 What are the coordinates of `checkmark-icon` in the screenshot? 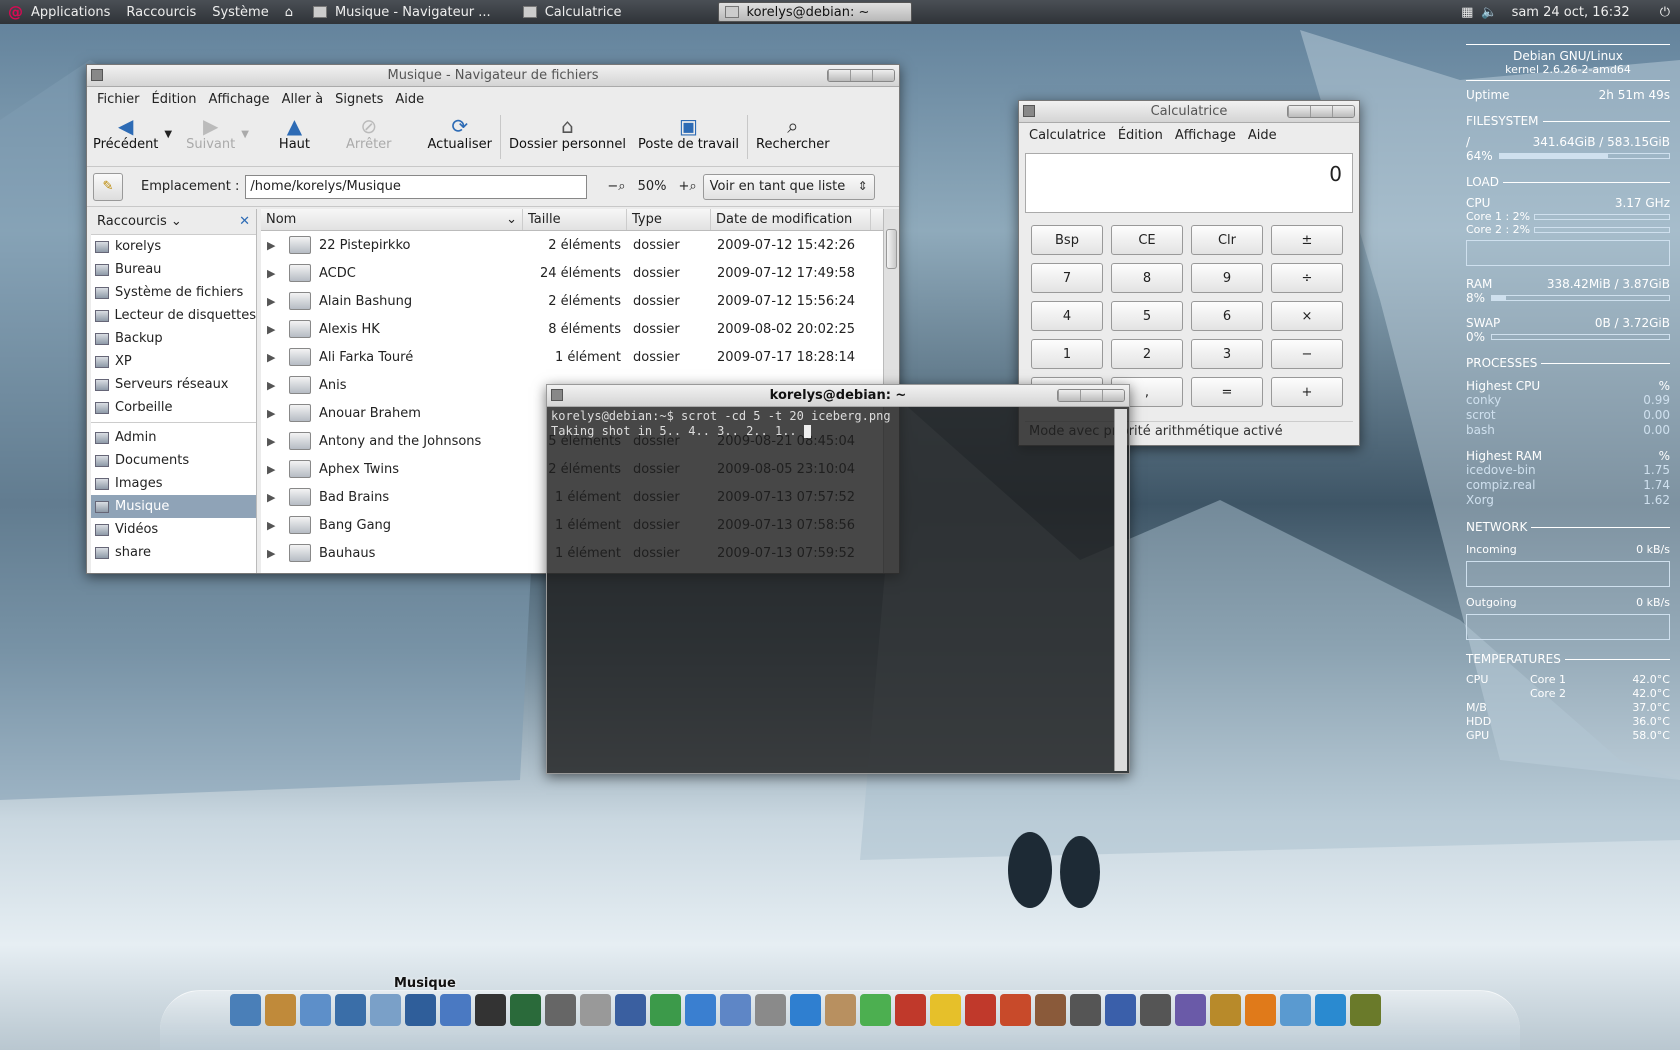 It's located at (455, 1010).